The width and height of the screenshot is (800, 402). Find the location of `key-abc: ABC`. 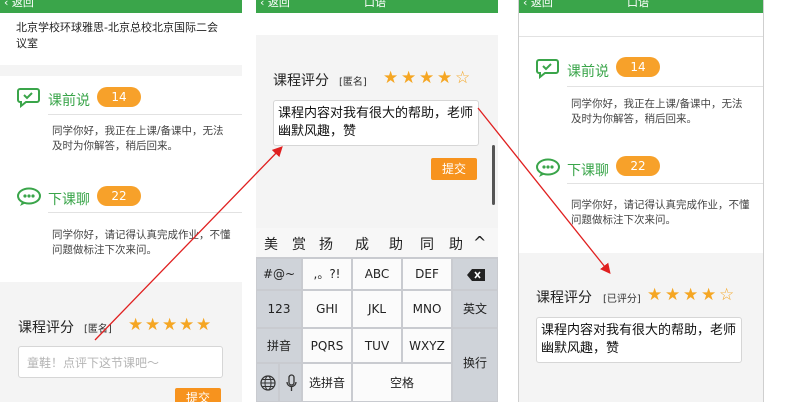

key-abc: ABC is located at coordinates (377, 274).